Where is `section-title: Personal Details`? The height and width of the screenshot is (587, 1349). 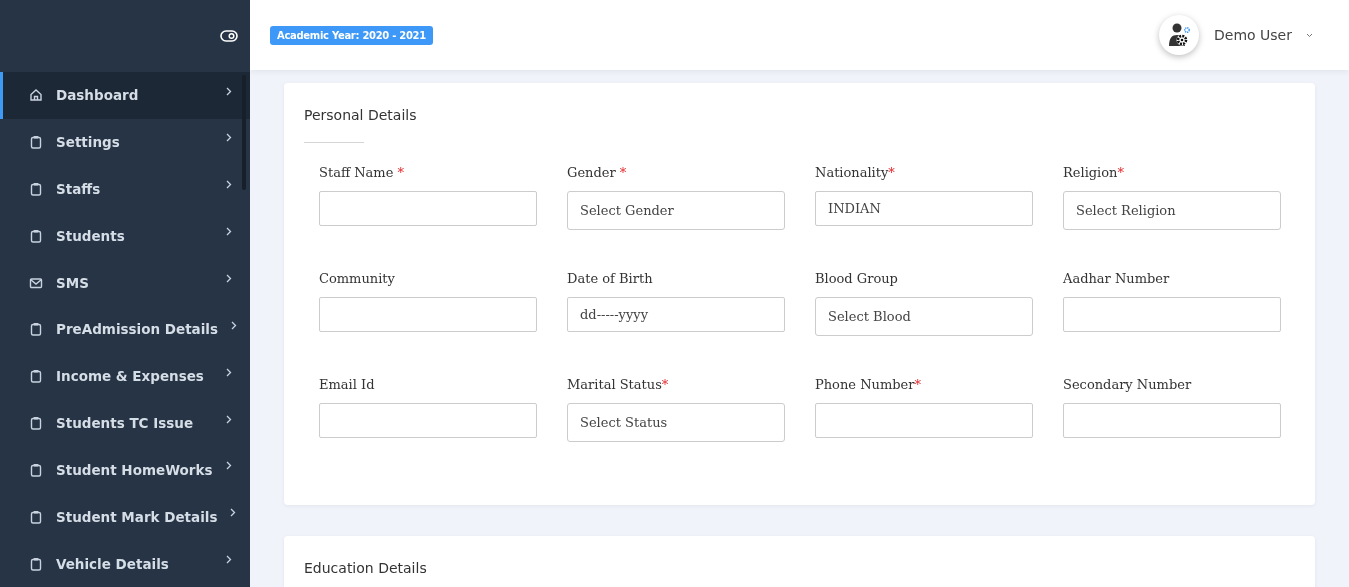 section-title: Personal Details is located at coordinates (360, 115).